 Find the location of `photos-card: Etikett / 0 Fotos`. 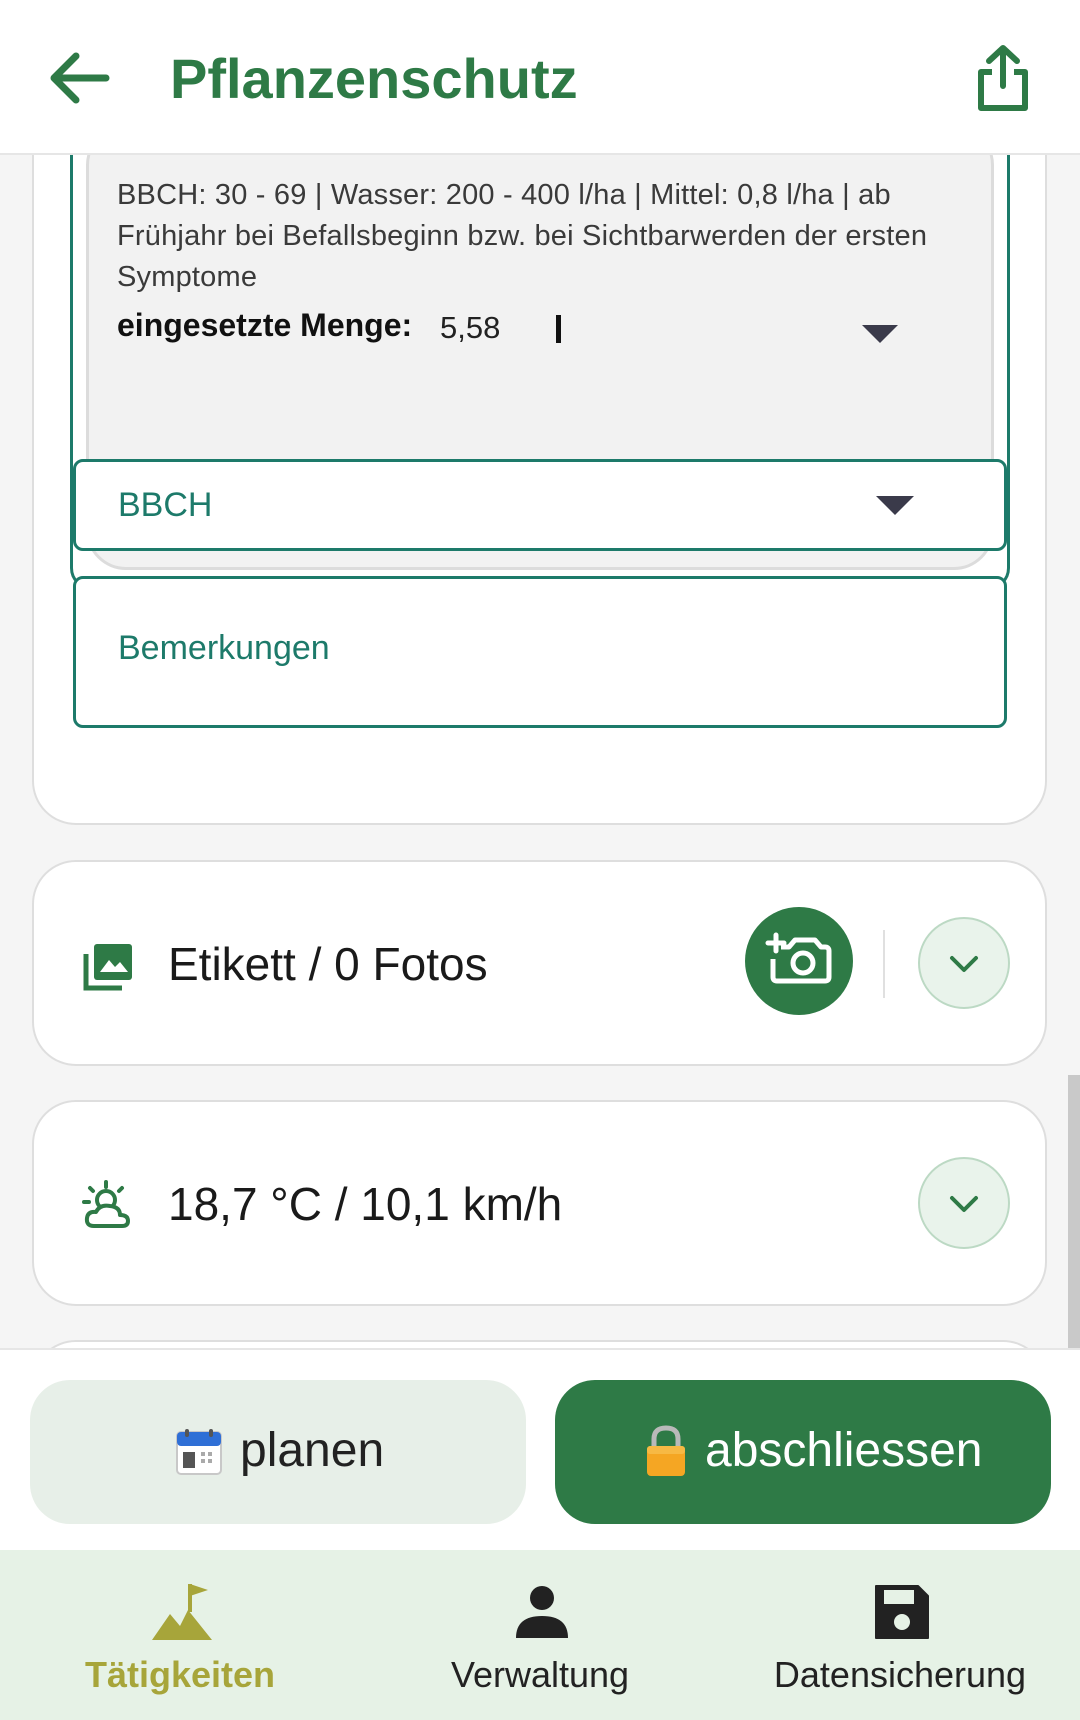

photos-card: Etikett / 0 Fotos is located at coordinates (539, 963).